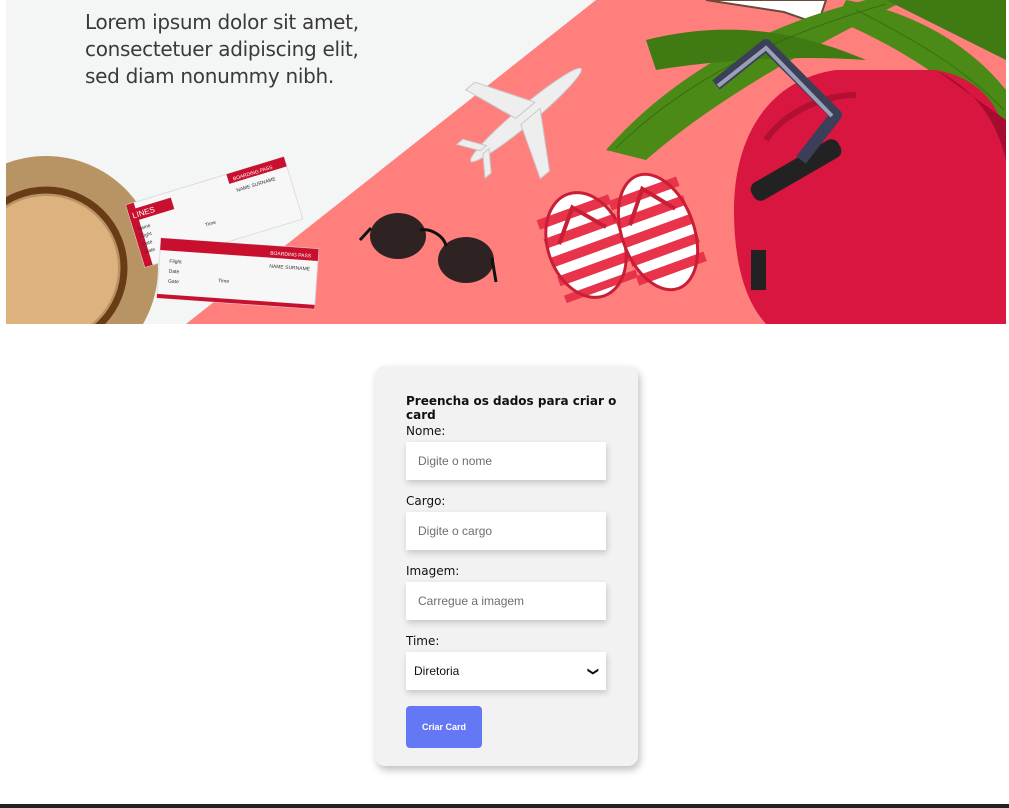 The width and height of the screenshot is (1009, 808). Describe the element at coordinates (444, 727) in the screenshot. I see `criar-card-button: Criar Card` at that location.